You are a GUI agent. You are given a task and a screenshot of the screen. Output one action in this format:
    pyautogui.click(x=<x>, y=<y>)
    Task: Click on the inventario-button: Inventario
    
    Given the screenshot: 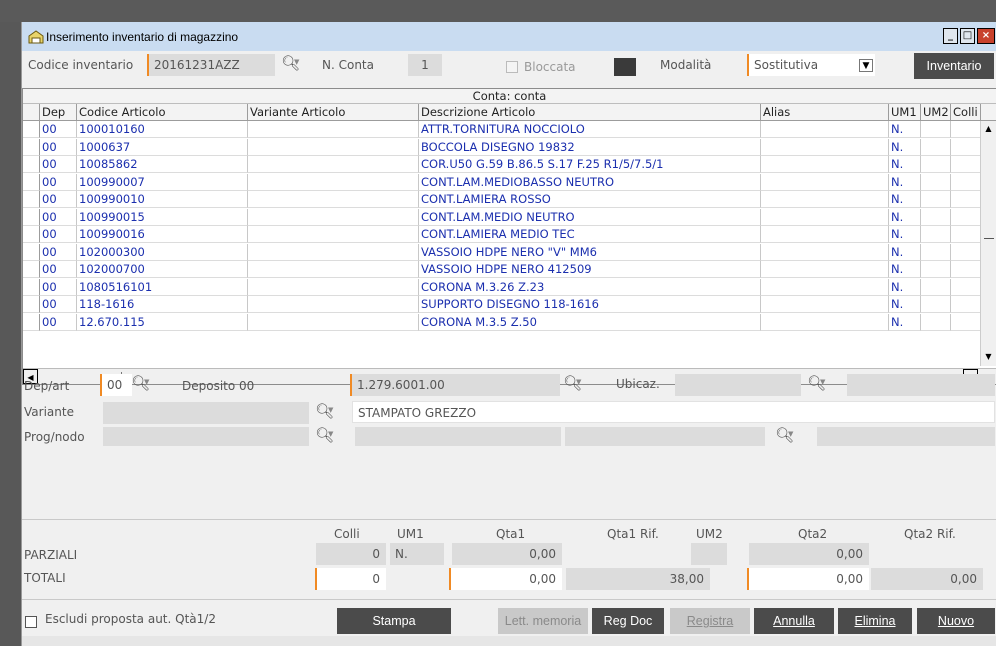 What is the action you would take?
    pyautogui.click(x=954, y=66)
    